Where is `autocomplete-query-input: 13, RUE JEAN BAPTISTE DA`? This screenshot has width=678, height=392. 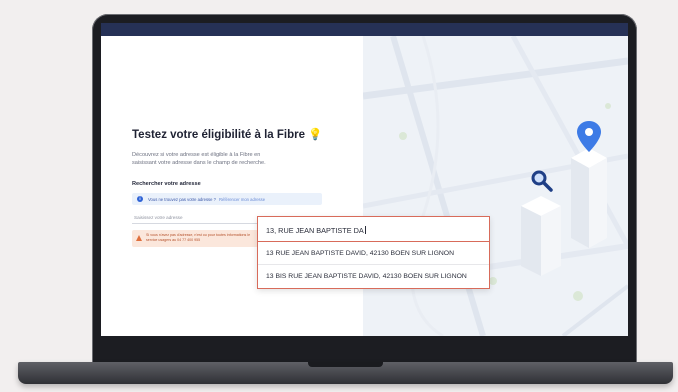
autocomplete-query-input: 13, RUE JEAN BAPTISTE DA is located at coordinates (373, 229).